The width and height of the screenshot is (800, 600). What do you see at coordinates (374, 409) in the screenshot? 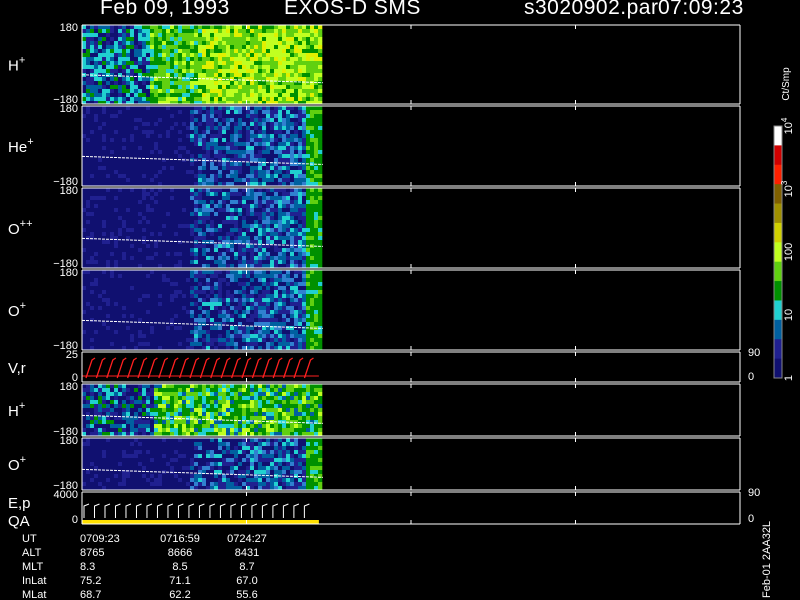
I see `panel-6: 180−180H+` at bounding box center [374, 409].